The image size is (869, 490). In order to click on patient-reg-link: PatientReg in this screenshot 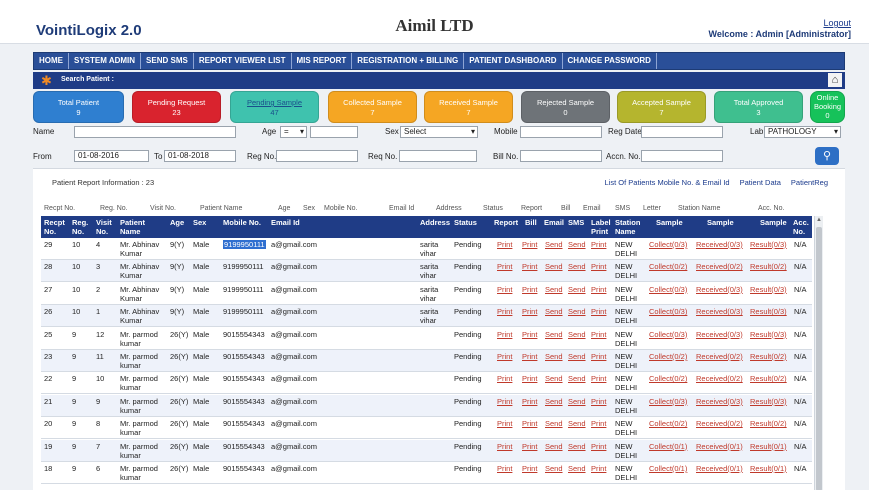, I will do `click(809, 182)`.